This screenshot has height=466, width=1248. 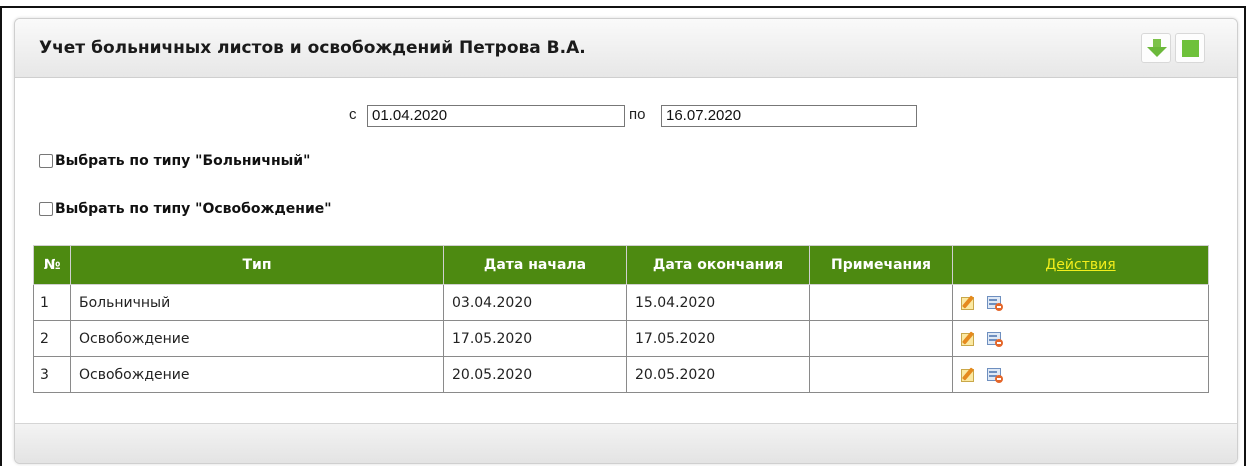 What do you see at coordinates (257, 265) in the screenshot?
I see `col-type: Тип` at bounding box center [257, 265].